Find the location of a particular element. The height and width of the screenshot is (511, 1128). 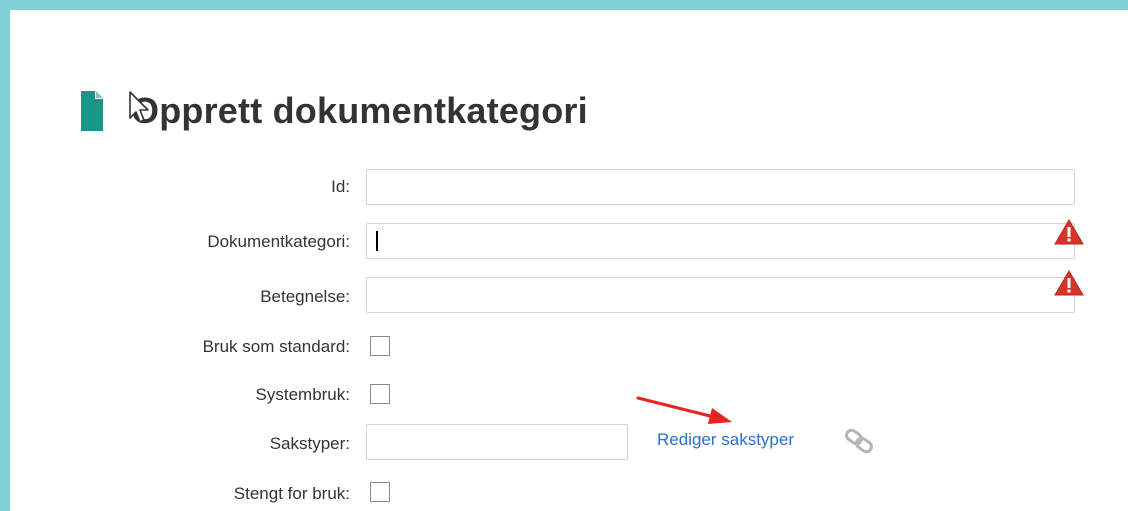

red-arrow-annotation is located at coordinates (684, 410).